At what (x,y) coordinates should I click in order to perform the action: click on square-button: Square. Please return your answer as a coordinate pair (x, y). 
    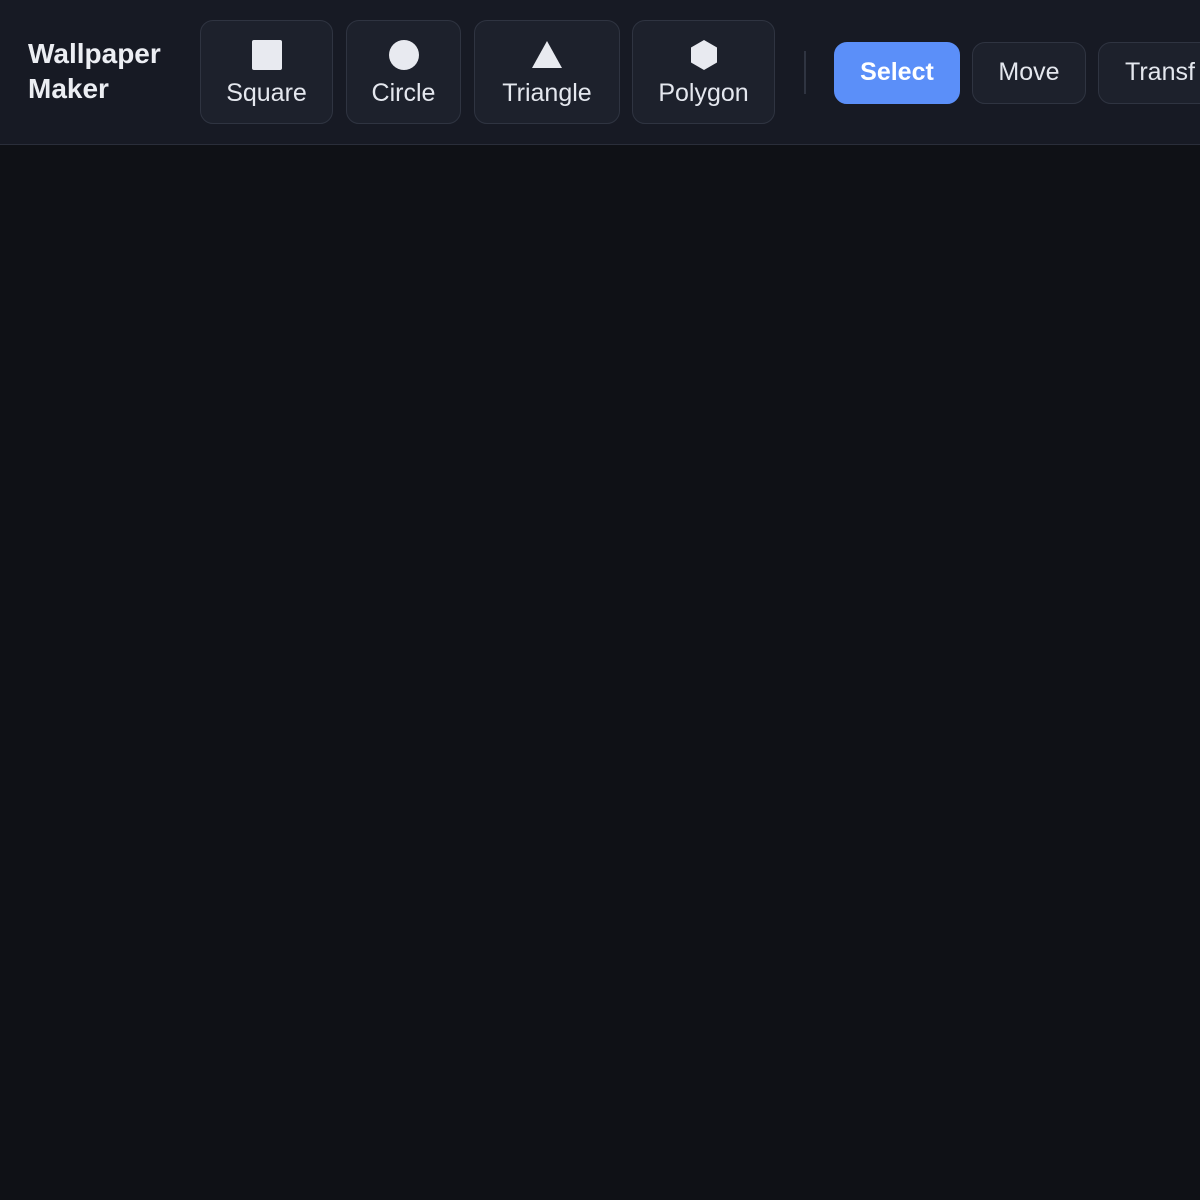
    Looking at the image, I should click on (266, 72).